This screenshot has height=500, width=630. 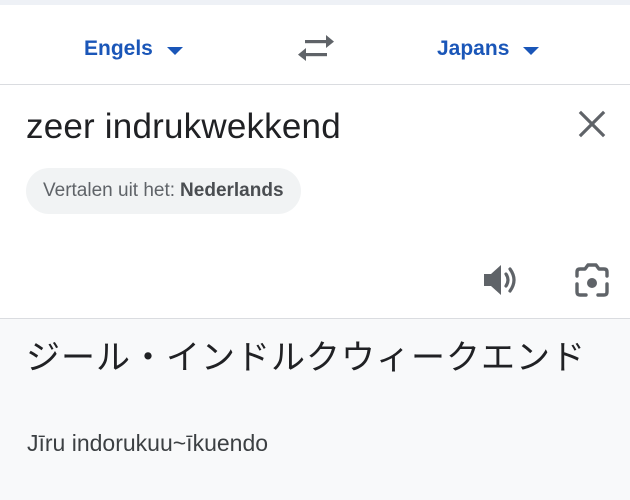 I want to click on source-language-selector: Engels, so click(x=133, y=49).